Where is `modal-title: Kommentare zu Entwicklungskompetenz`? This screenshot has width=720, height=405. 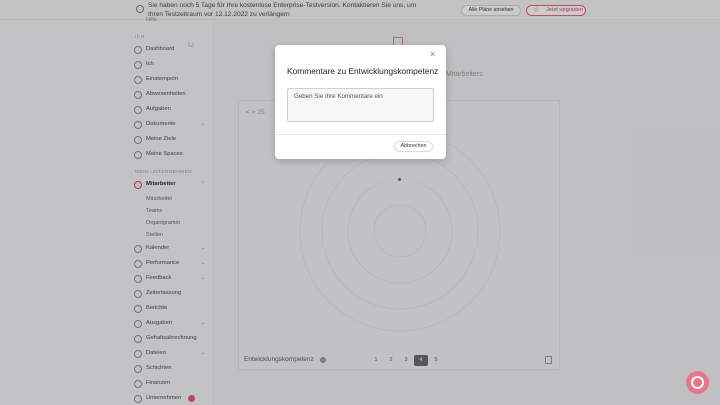
modal-title: Kommentare zu Entwicklungskompetenz is located at coordinates (363, 71).